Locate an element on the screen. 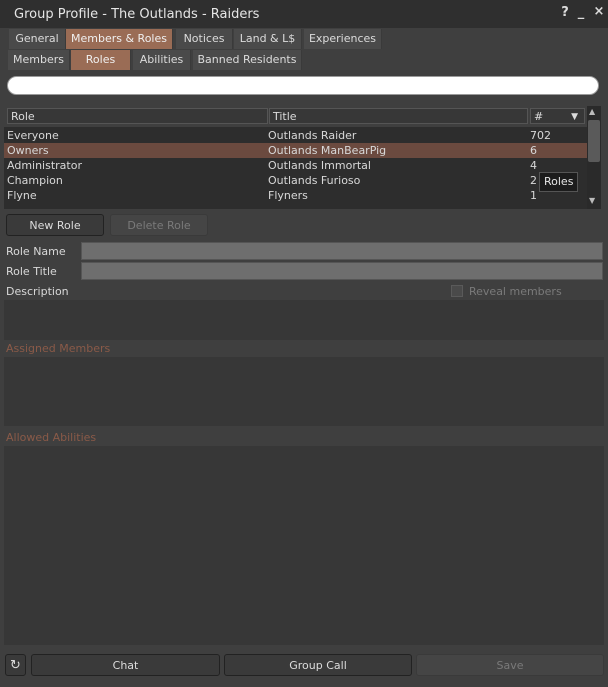  role-title-cell: Outlands Immortal is located at coordinates (319, 165).